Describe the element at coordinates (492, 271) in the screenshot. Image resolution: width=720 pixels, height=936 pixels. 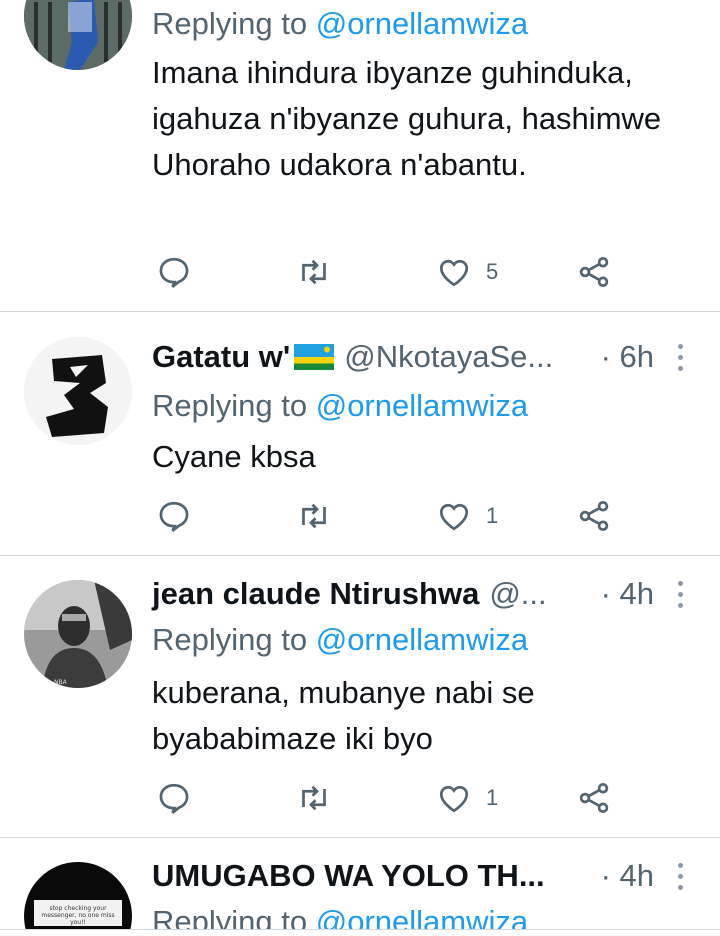
I see `like-count: 5` at that location.